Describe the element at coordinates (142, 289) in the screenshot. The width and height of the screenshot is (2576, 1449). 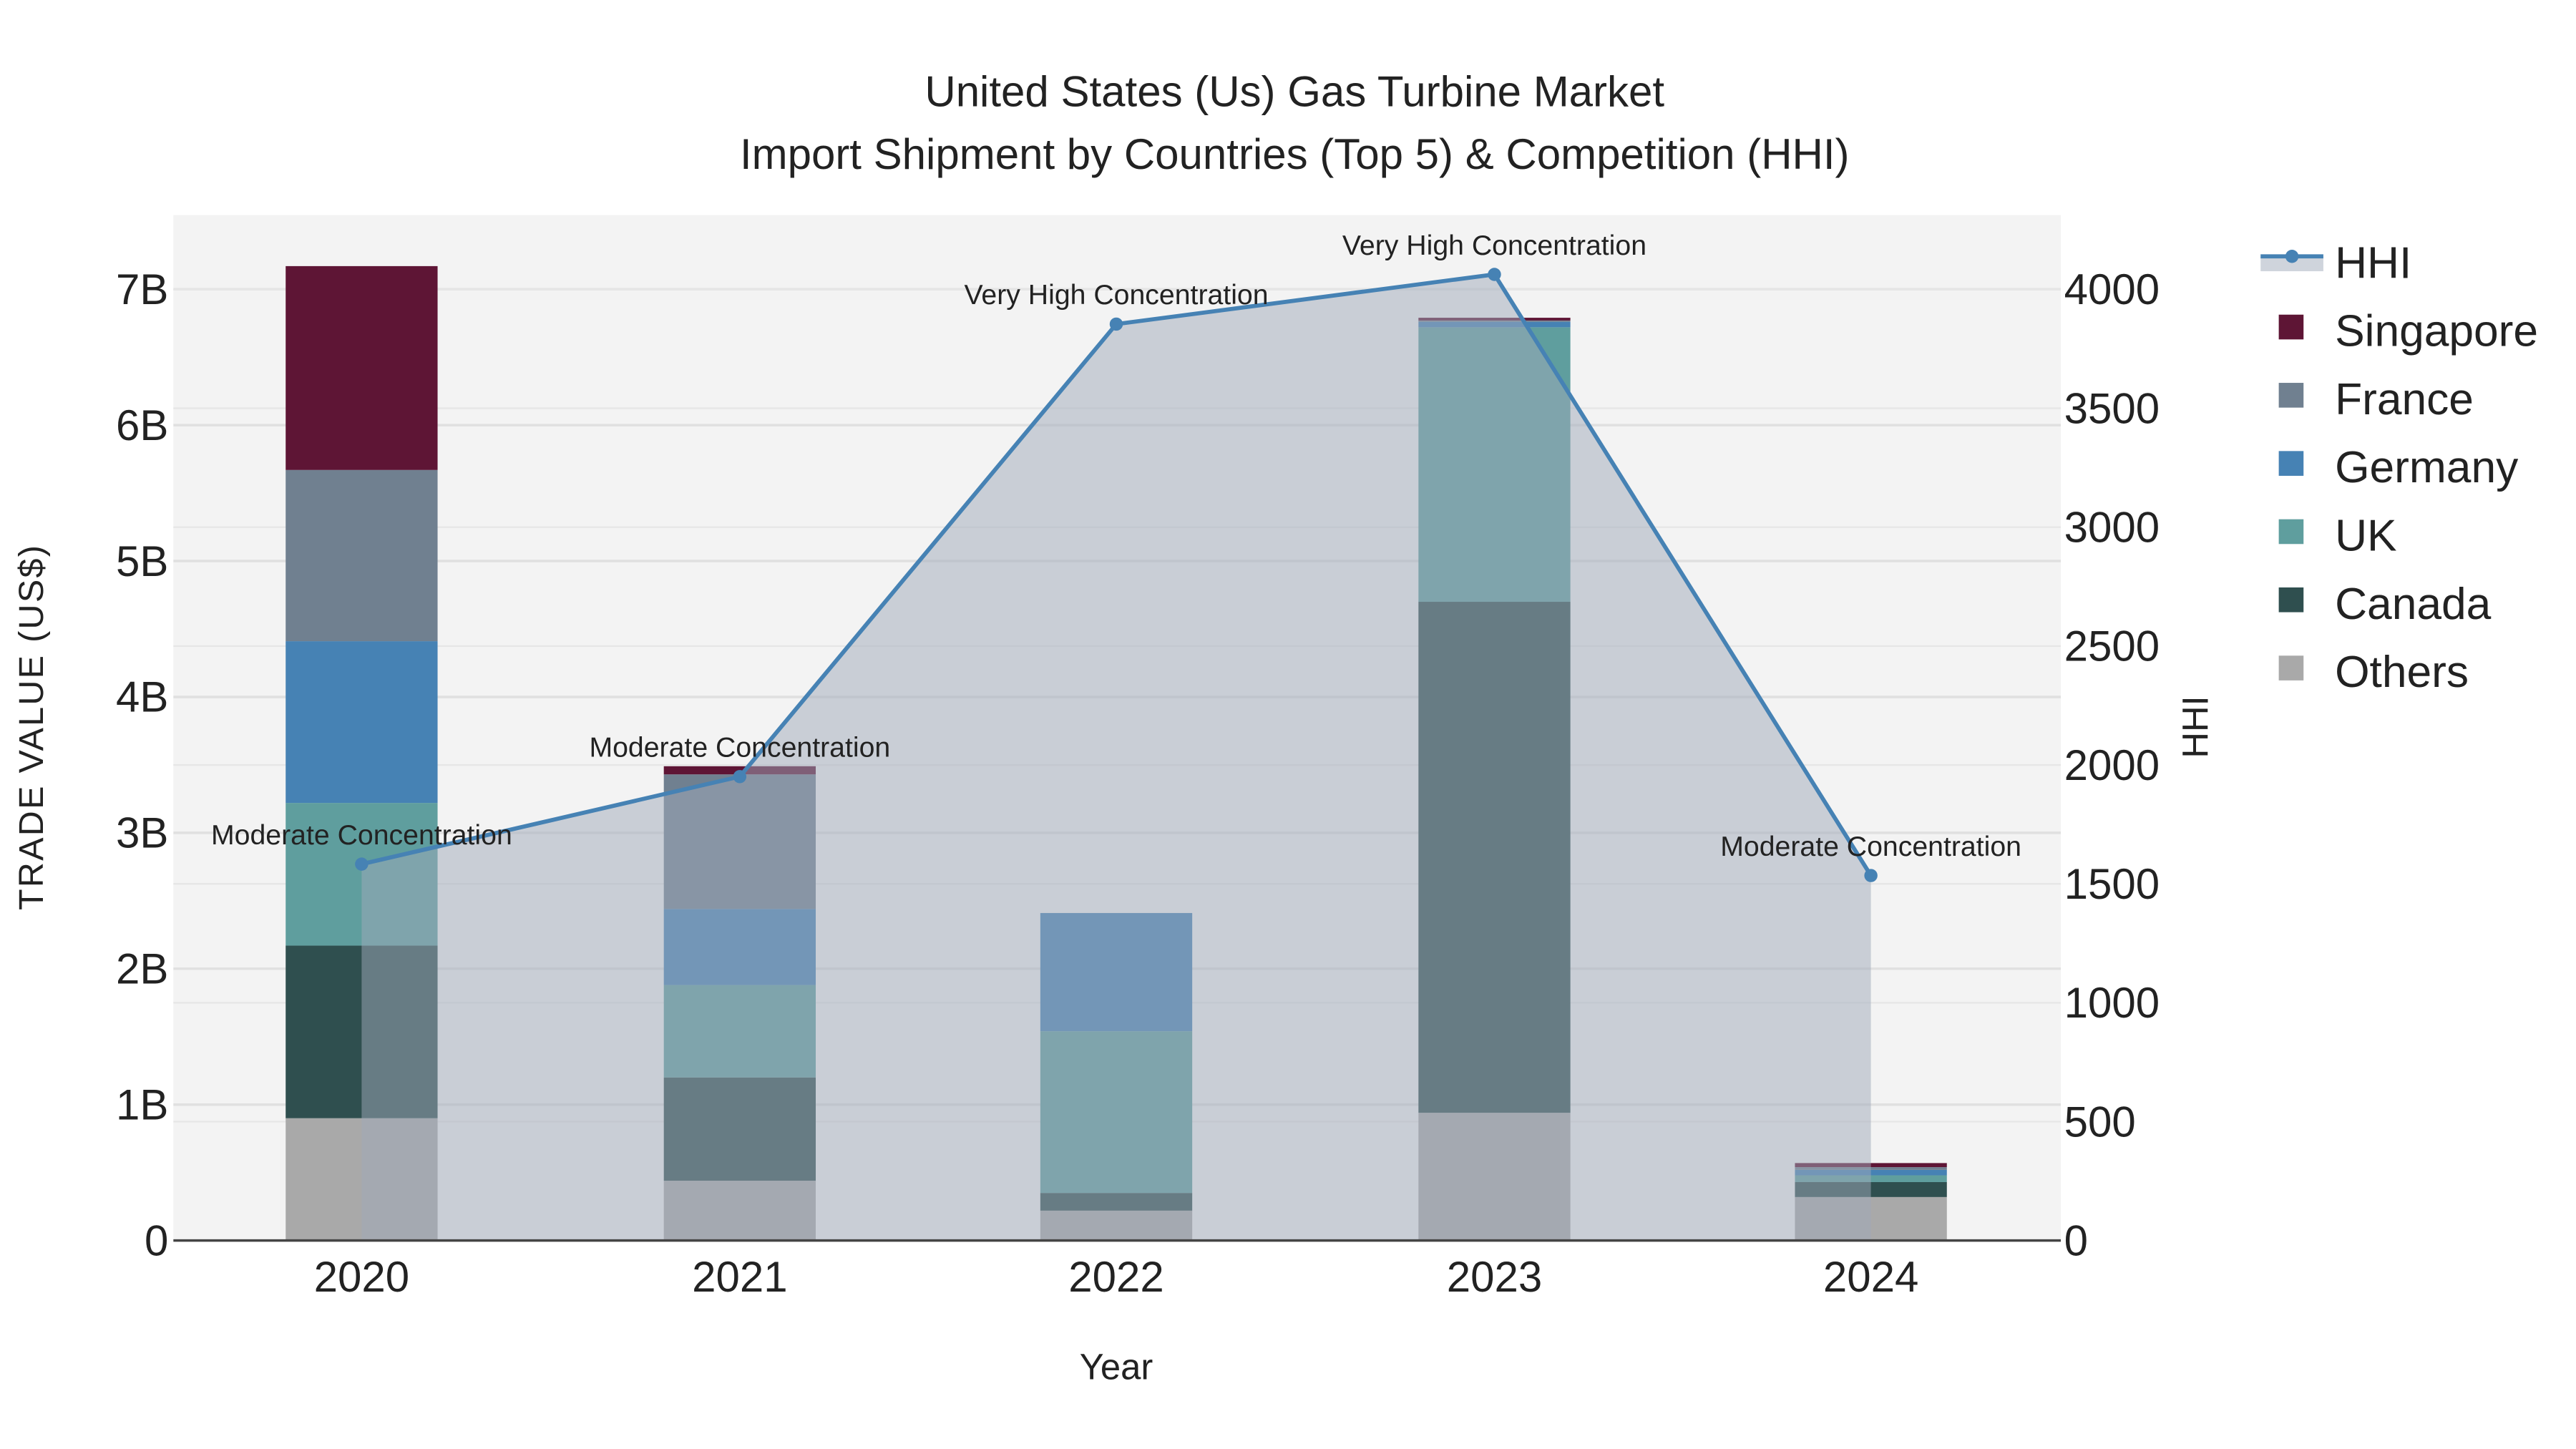
I see `y-tick-label: 7B` at that location.